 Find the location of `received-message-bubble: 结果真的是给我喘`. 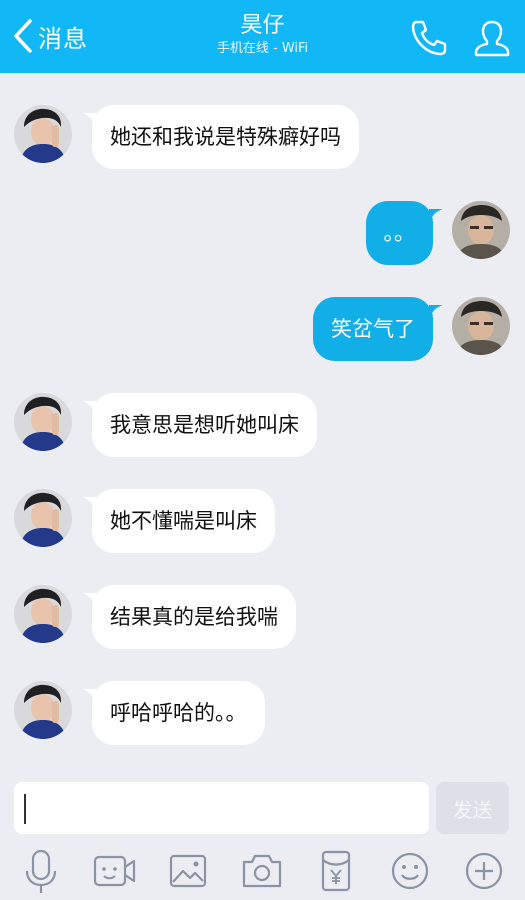

received-message-bubble: 结果真的是给我喘 is located at coordinates (194, 617).